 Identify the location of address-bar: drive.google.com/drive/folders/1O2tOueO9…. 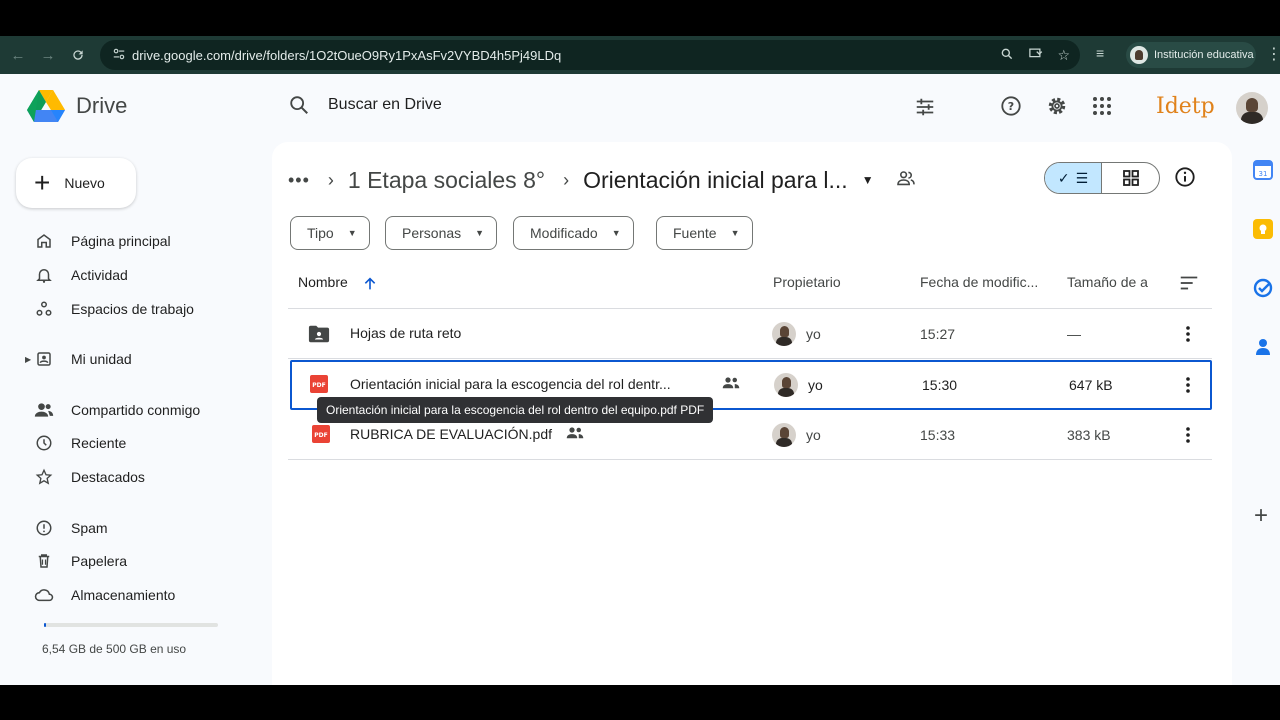
(590, 55).